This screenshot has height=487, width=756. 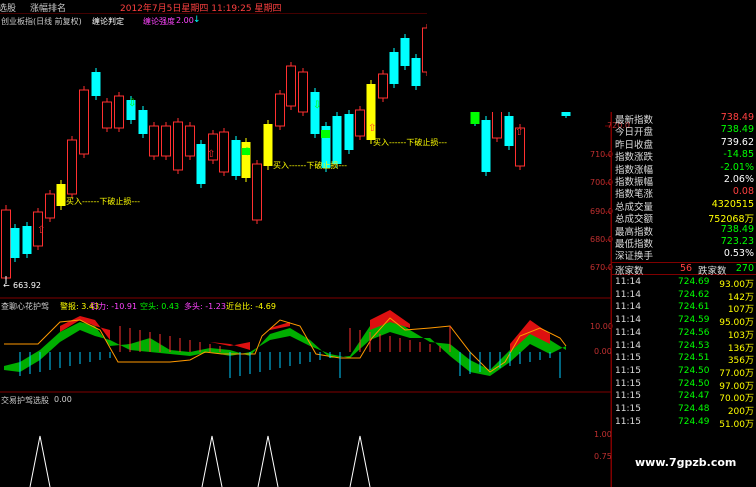 I want to click on sub1-axis-label: 0.00, so click(x=603, y=351).